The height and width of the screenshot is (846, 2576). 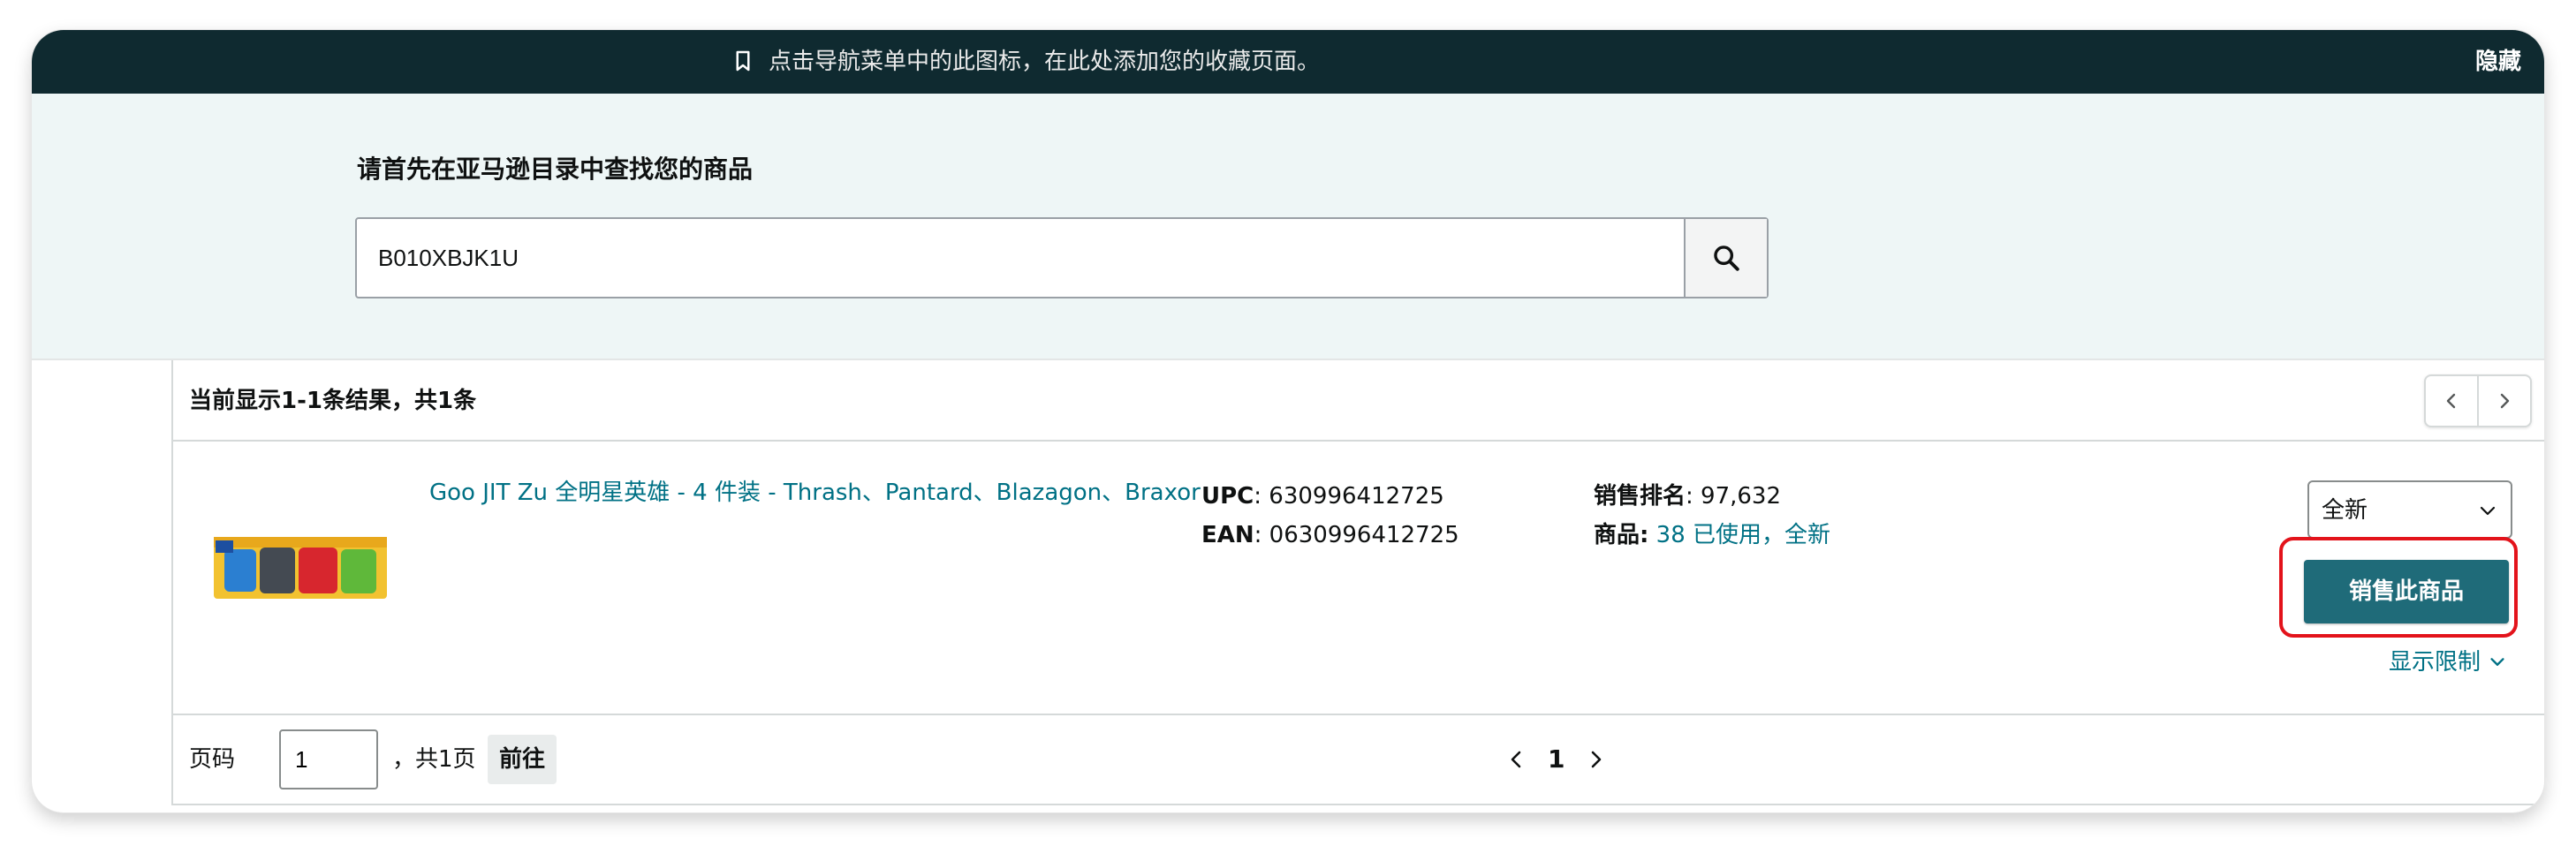 I want to click on banner-message: 点击导航菜单中的此图标，在此处添加您的收藏页面。, so click(x=1045, y=62).